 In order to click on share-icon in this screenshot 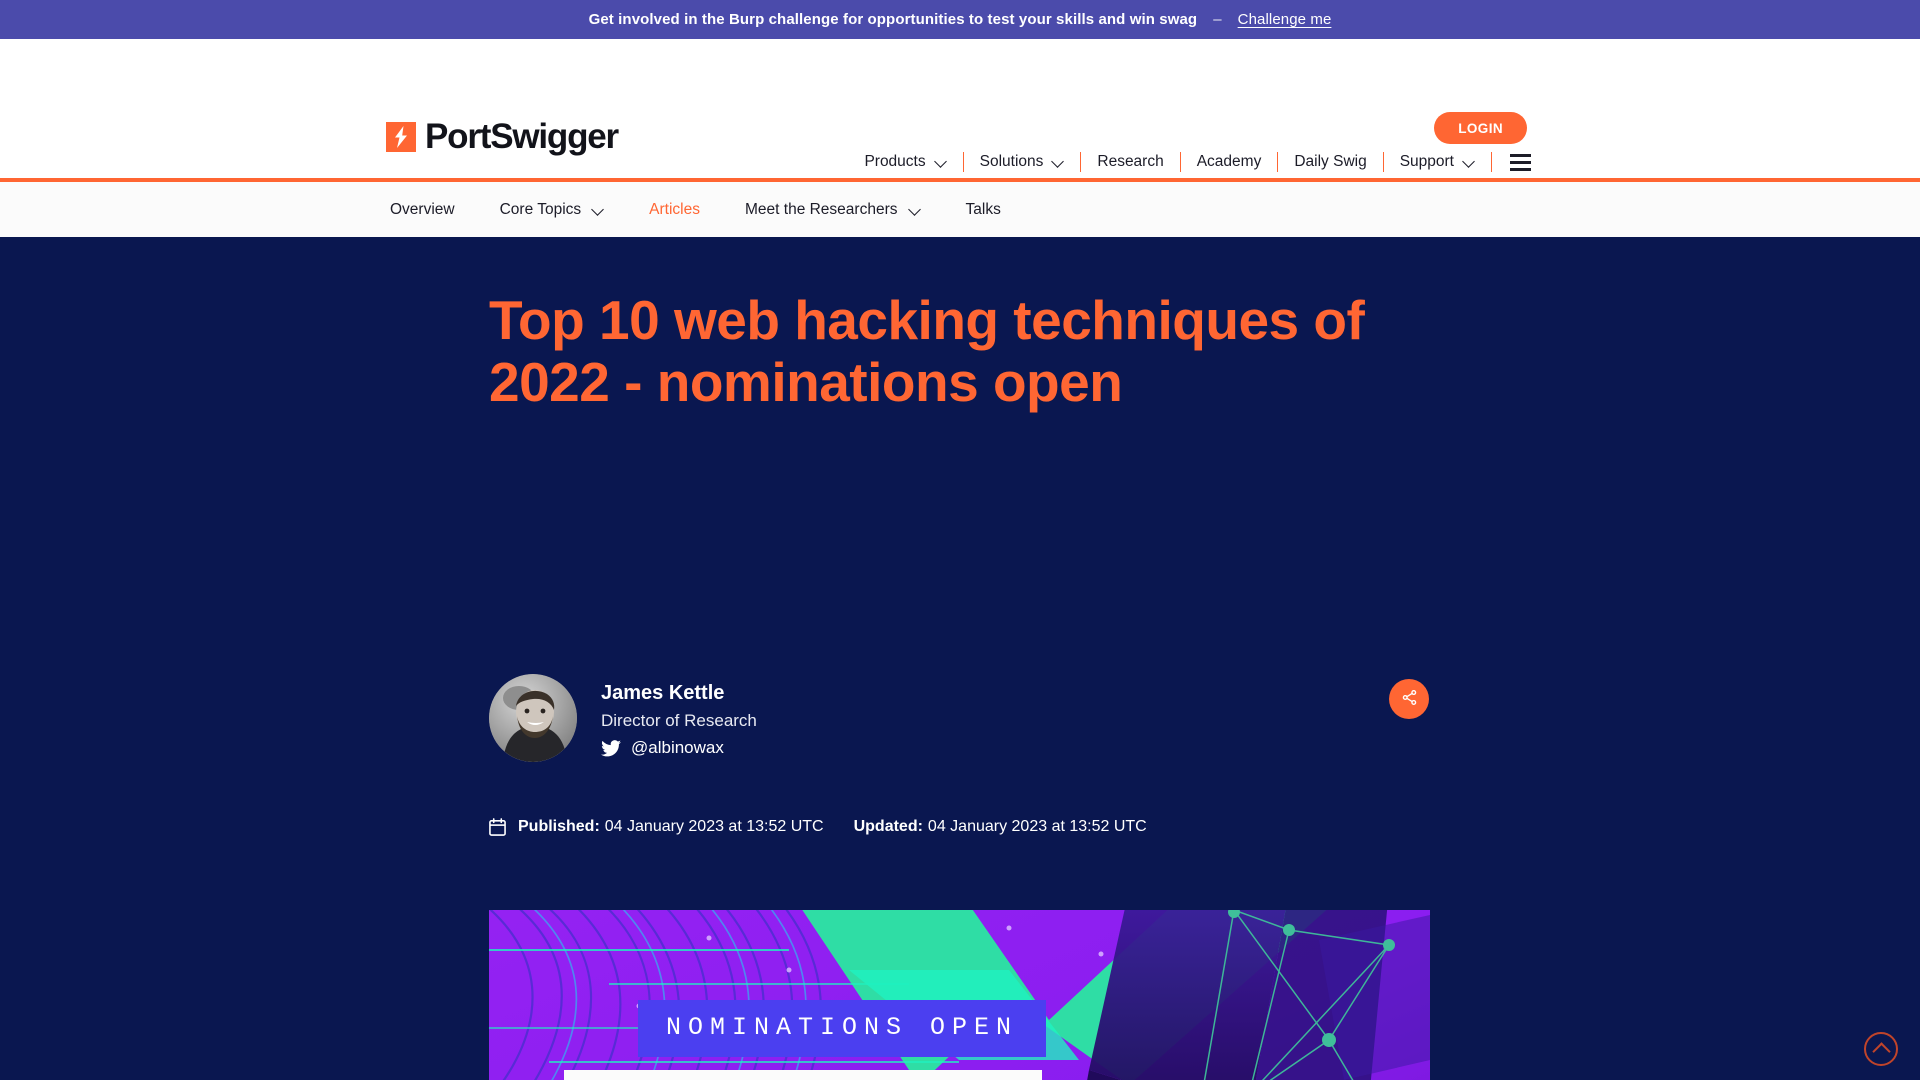, I will do `click(1409, 699)`.